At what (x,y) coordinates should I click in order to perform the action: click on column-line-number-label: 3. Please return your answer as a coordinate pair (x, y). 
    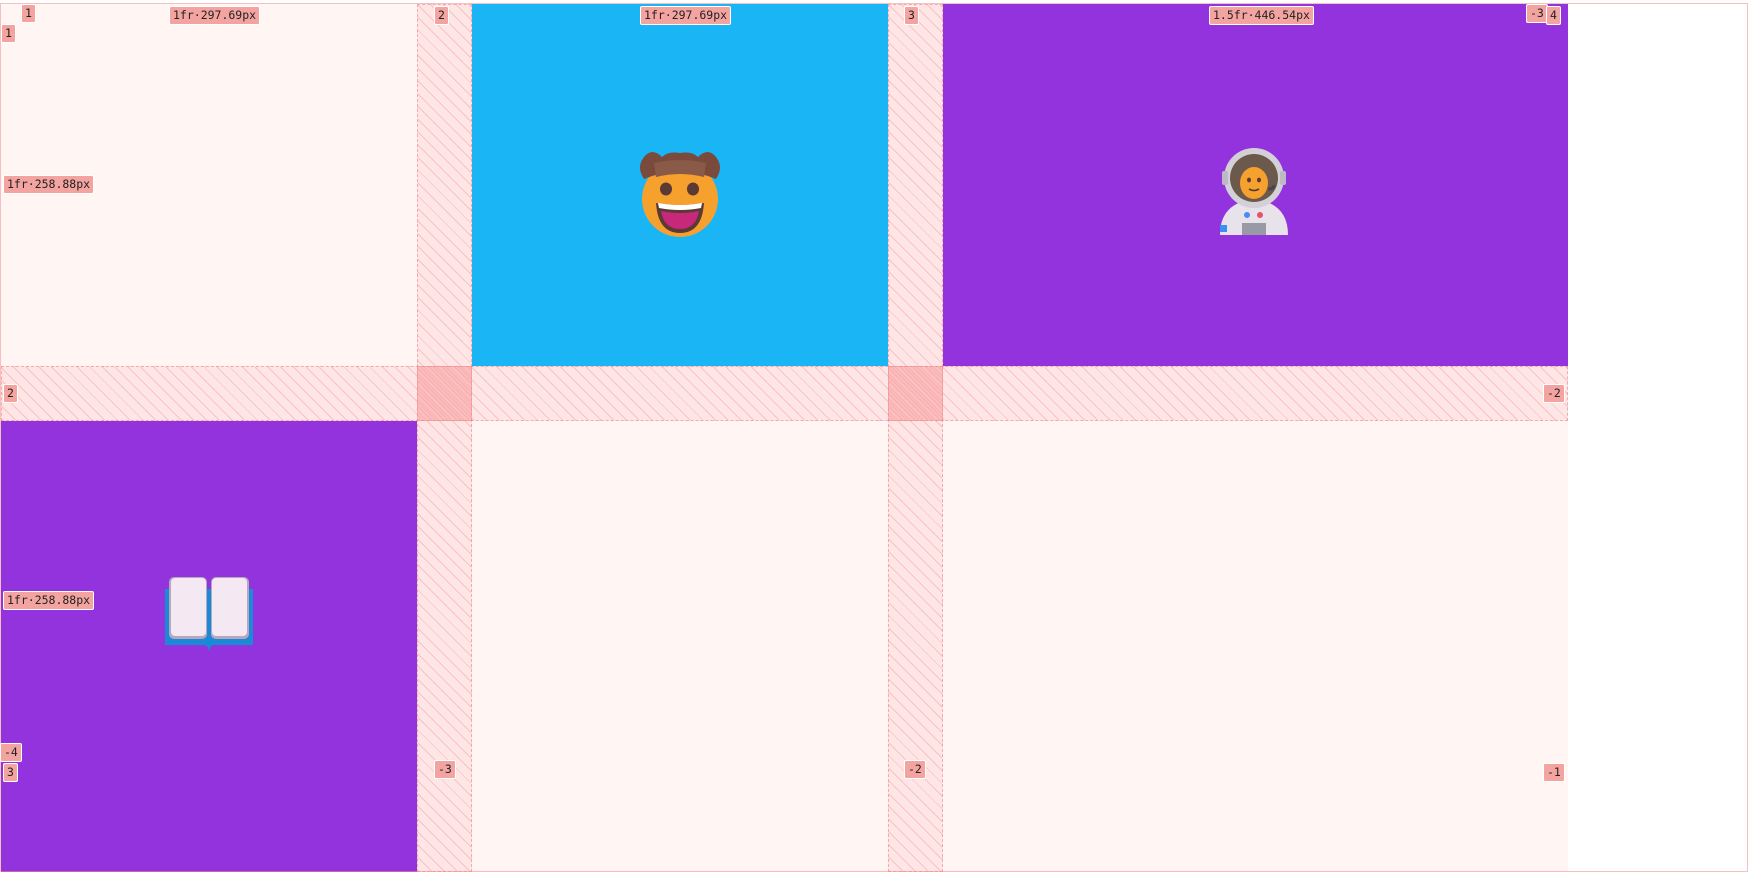
    Looking at the image, I should click on (911, 15).